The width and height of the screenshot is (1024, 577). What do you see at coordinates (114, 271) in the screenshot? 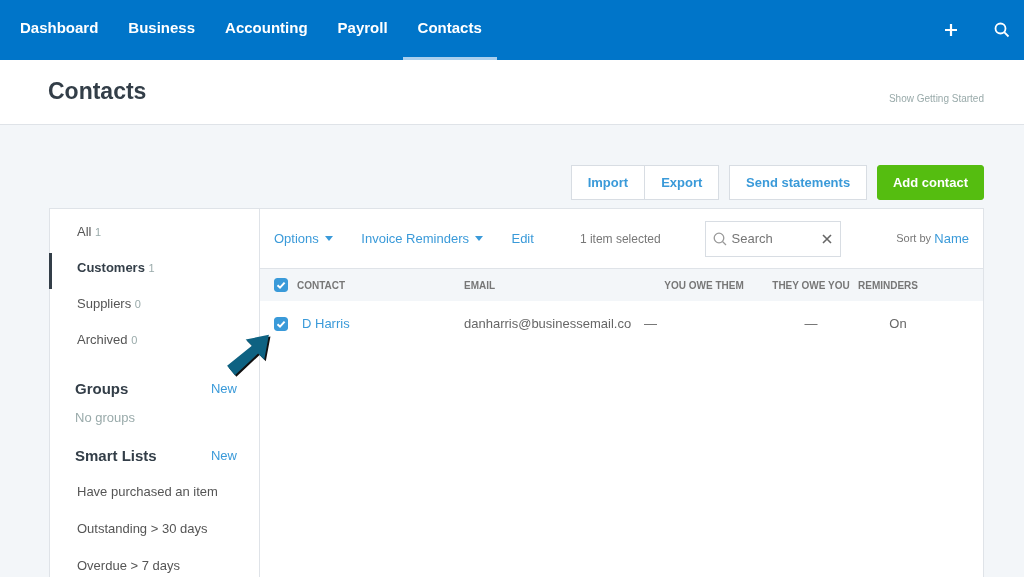
I see `sidebar-item: Customers 1` at bounding box center [114, 271].